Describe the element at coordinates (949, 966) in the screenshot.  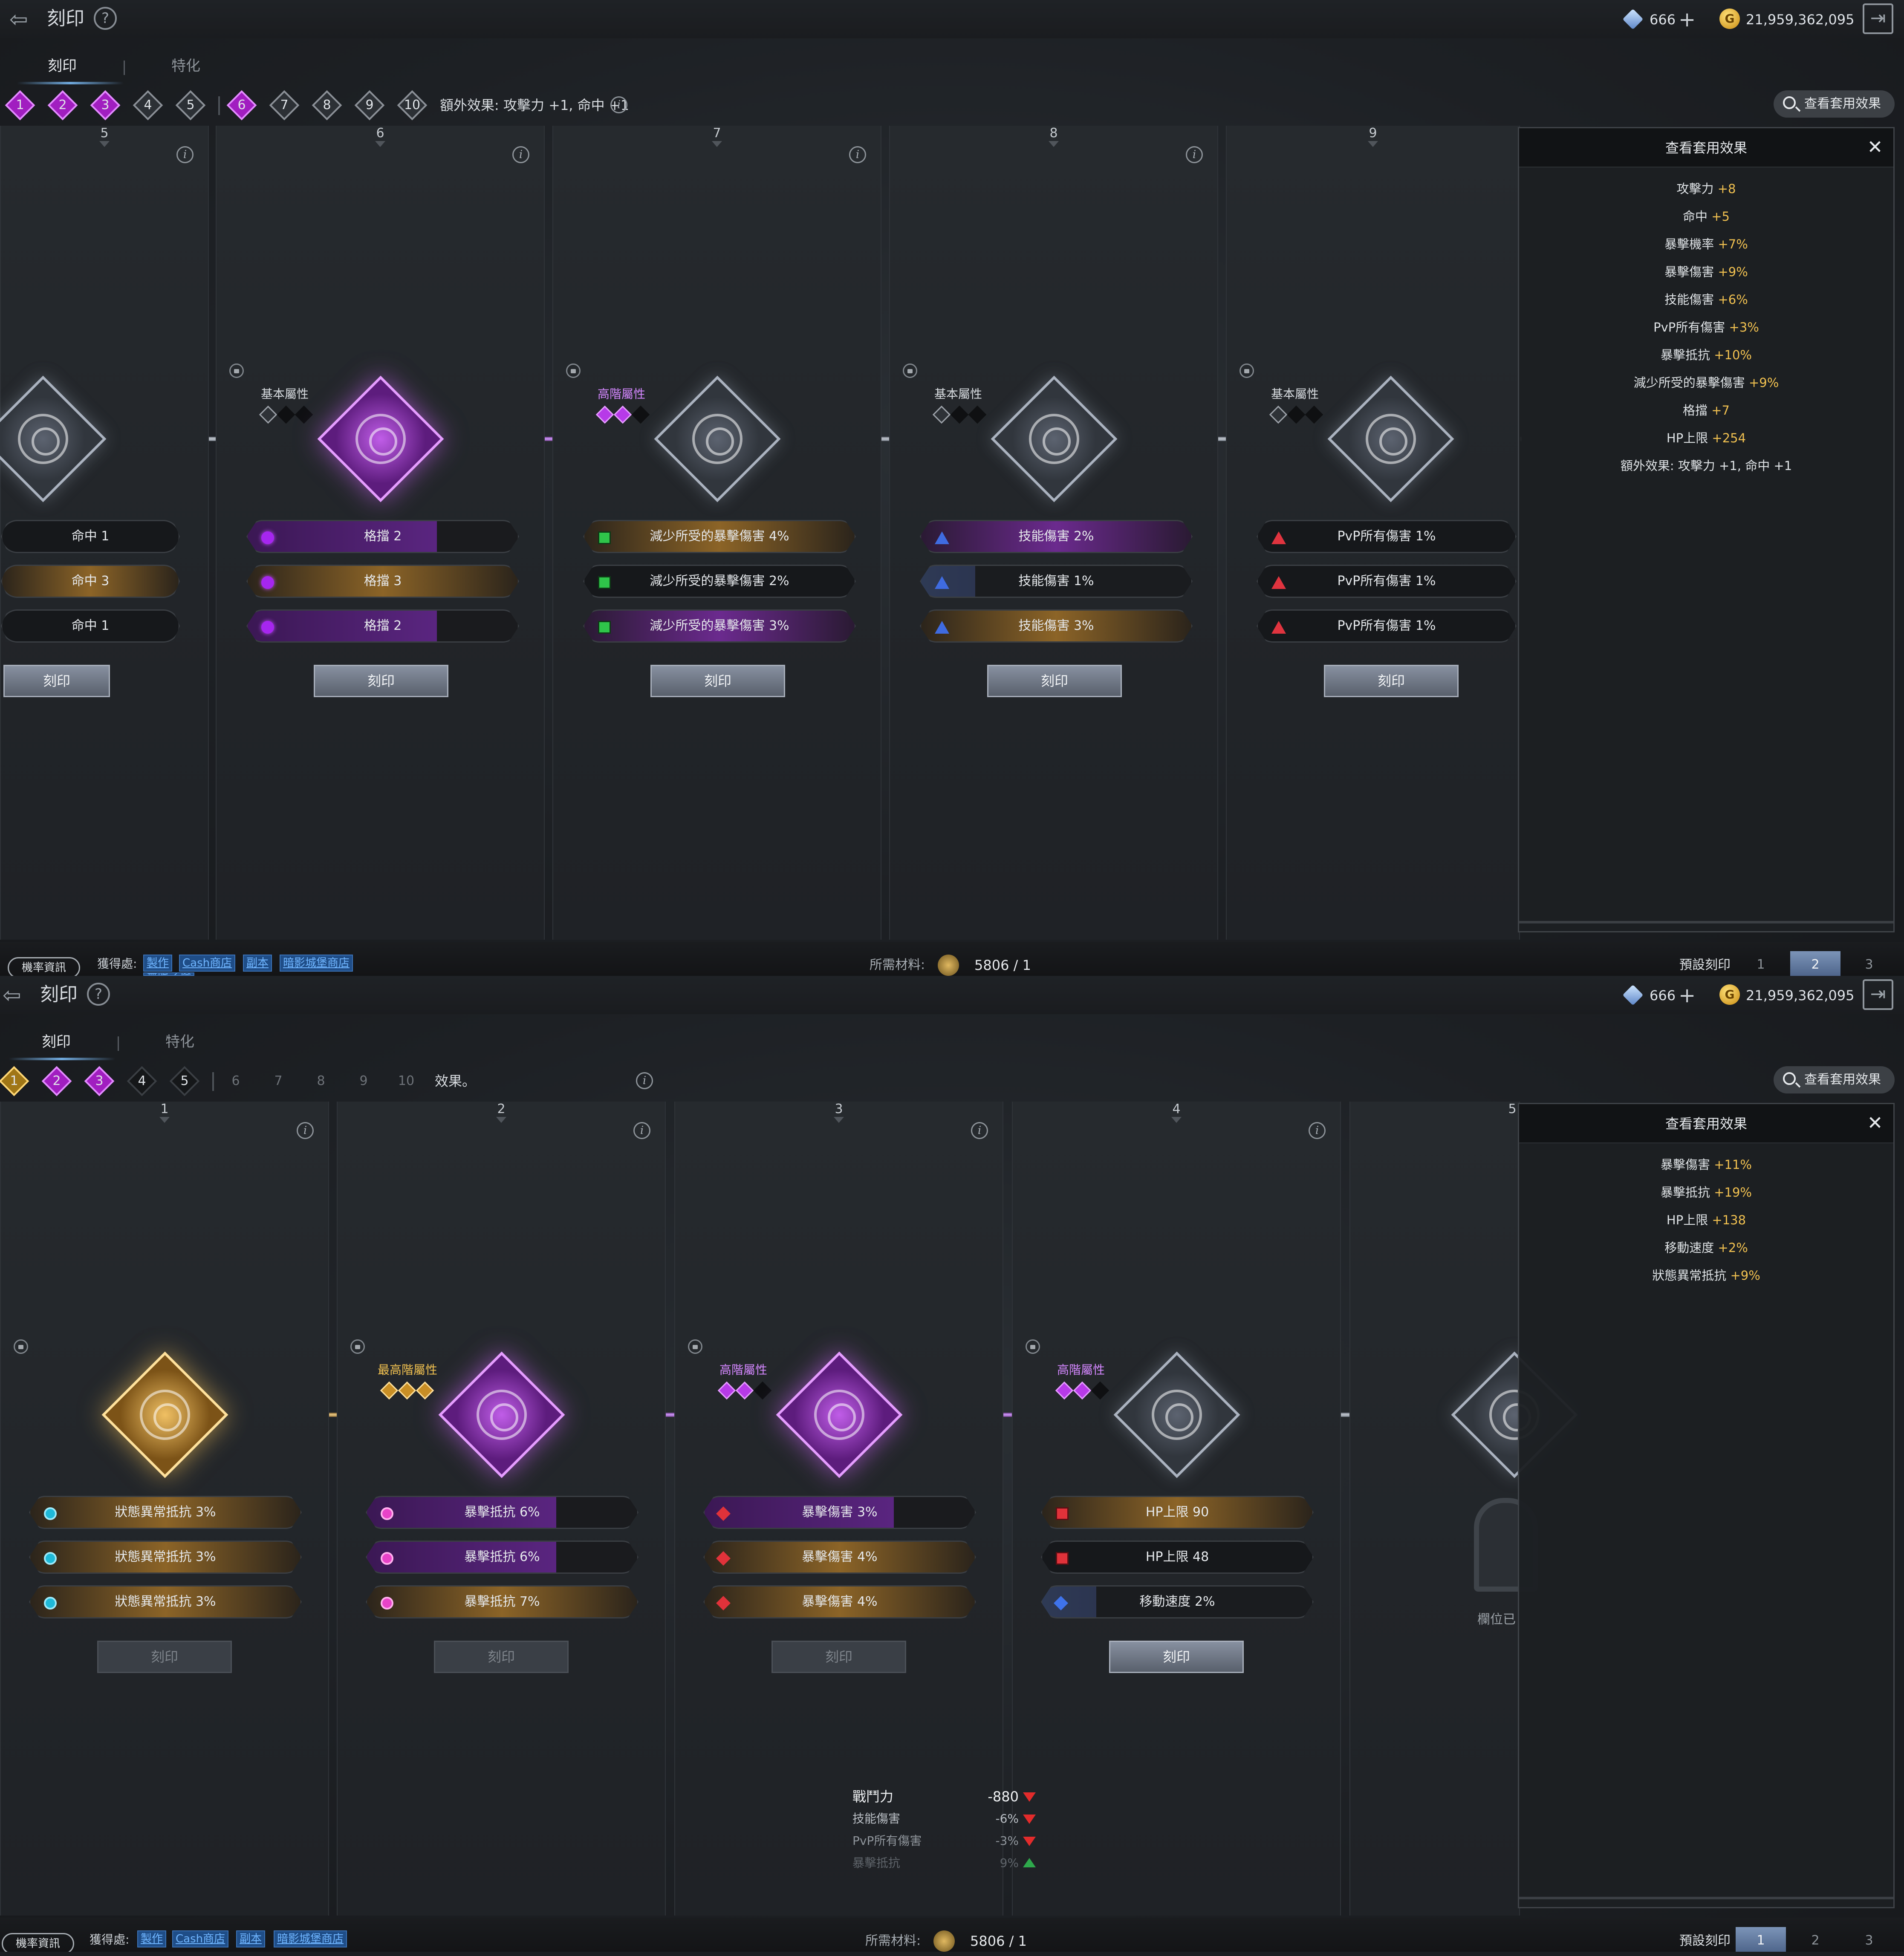
I see `material-icon` at that location.